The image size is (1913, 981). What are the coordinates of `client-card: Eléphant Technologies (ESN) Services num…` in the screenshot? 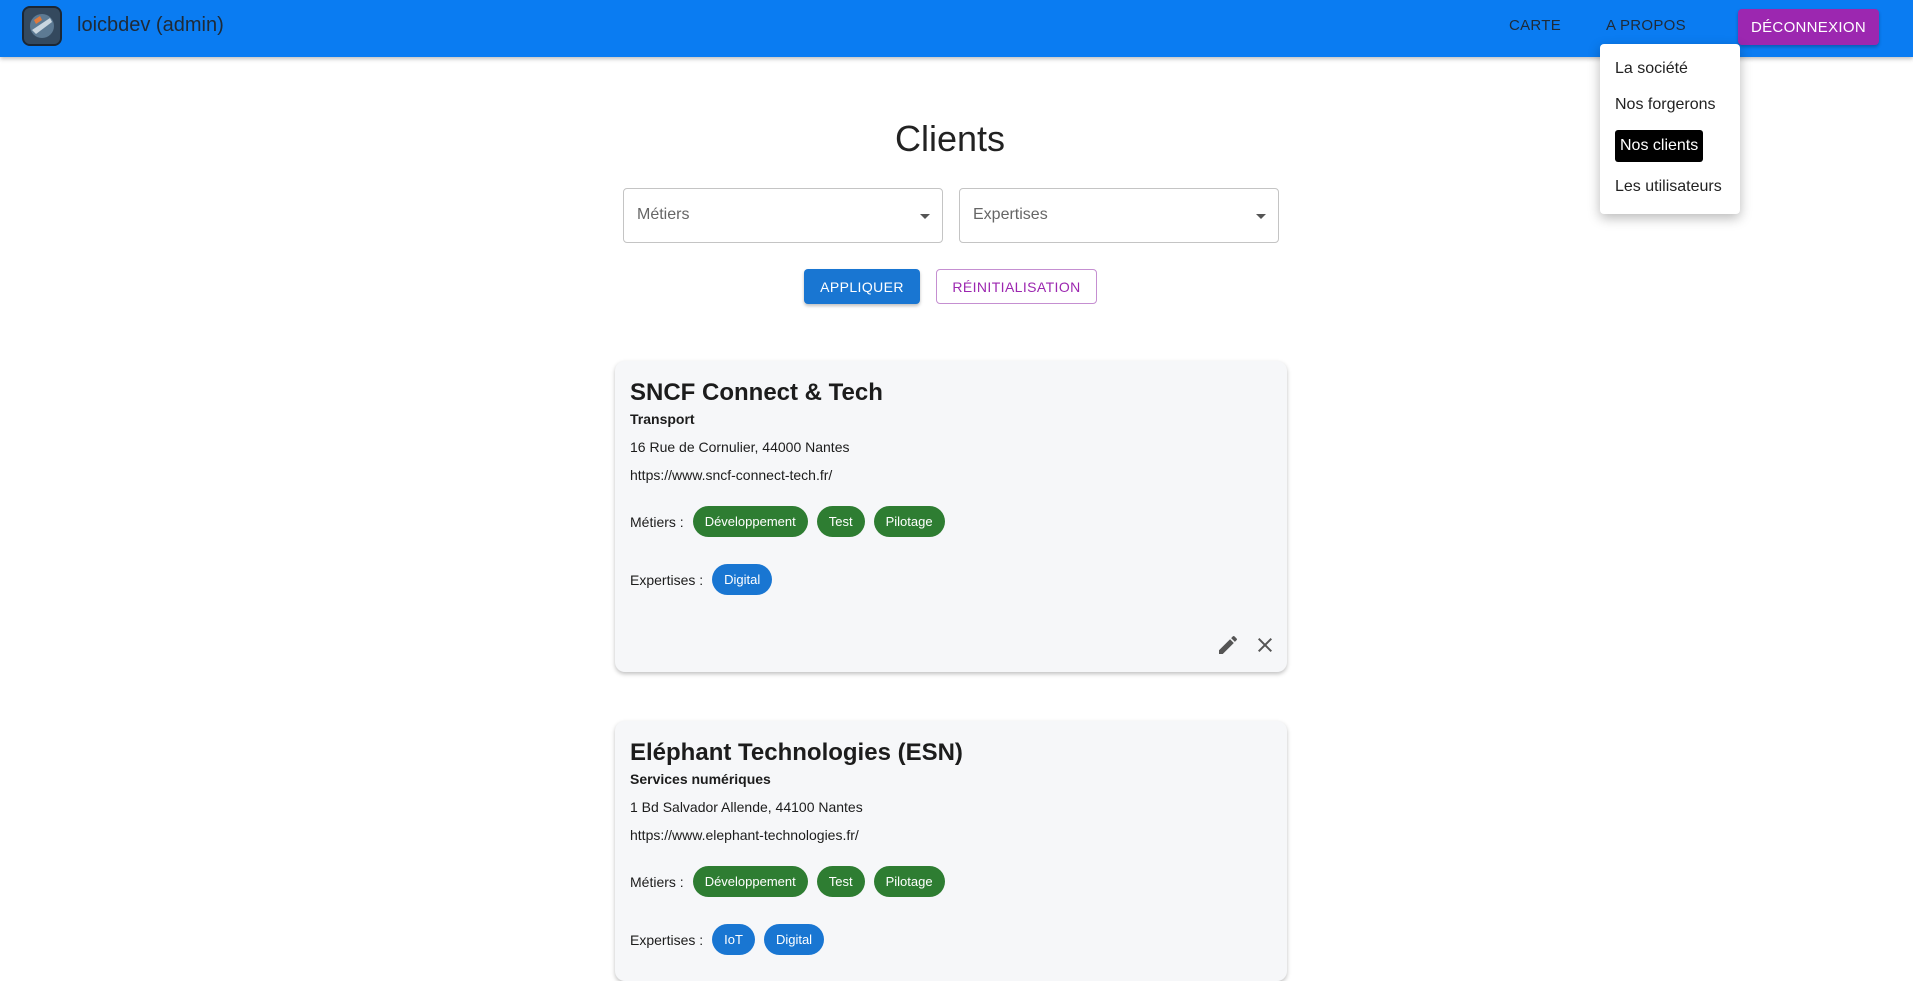 It's located at (951, 851).